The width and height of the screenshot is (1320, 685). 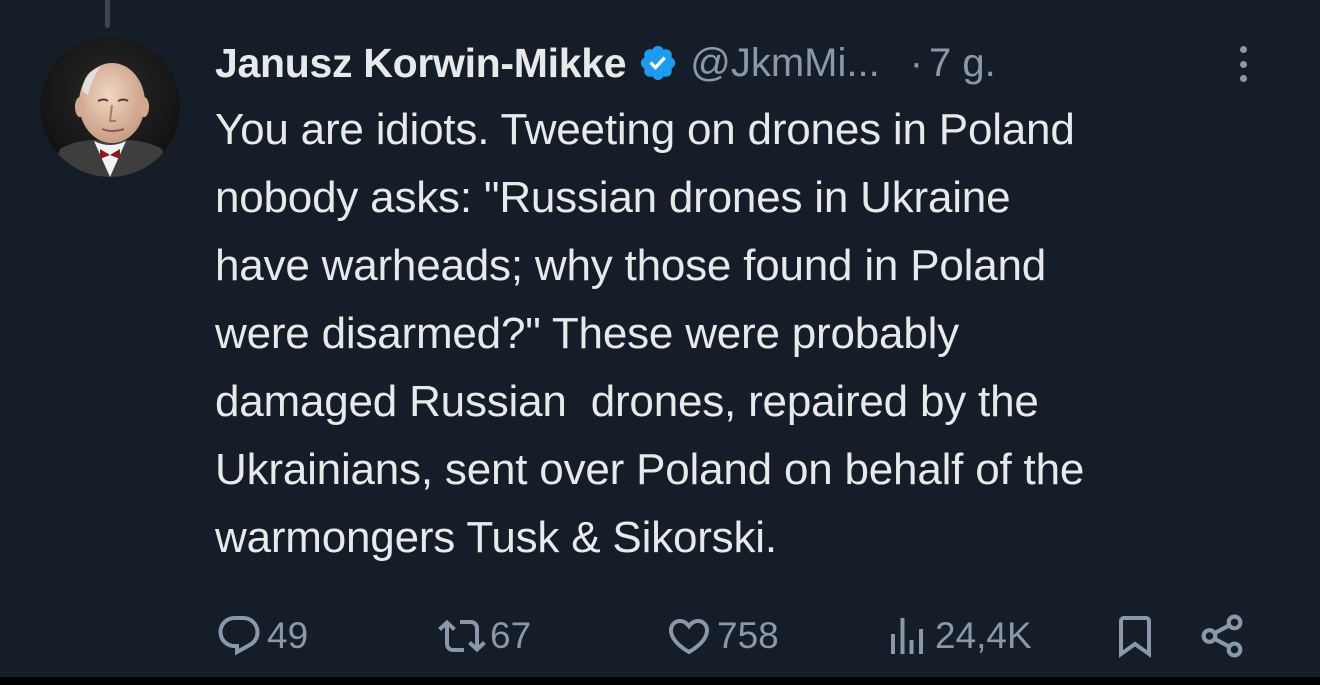 I want to click on views-icon, so click(x=907, y=636).